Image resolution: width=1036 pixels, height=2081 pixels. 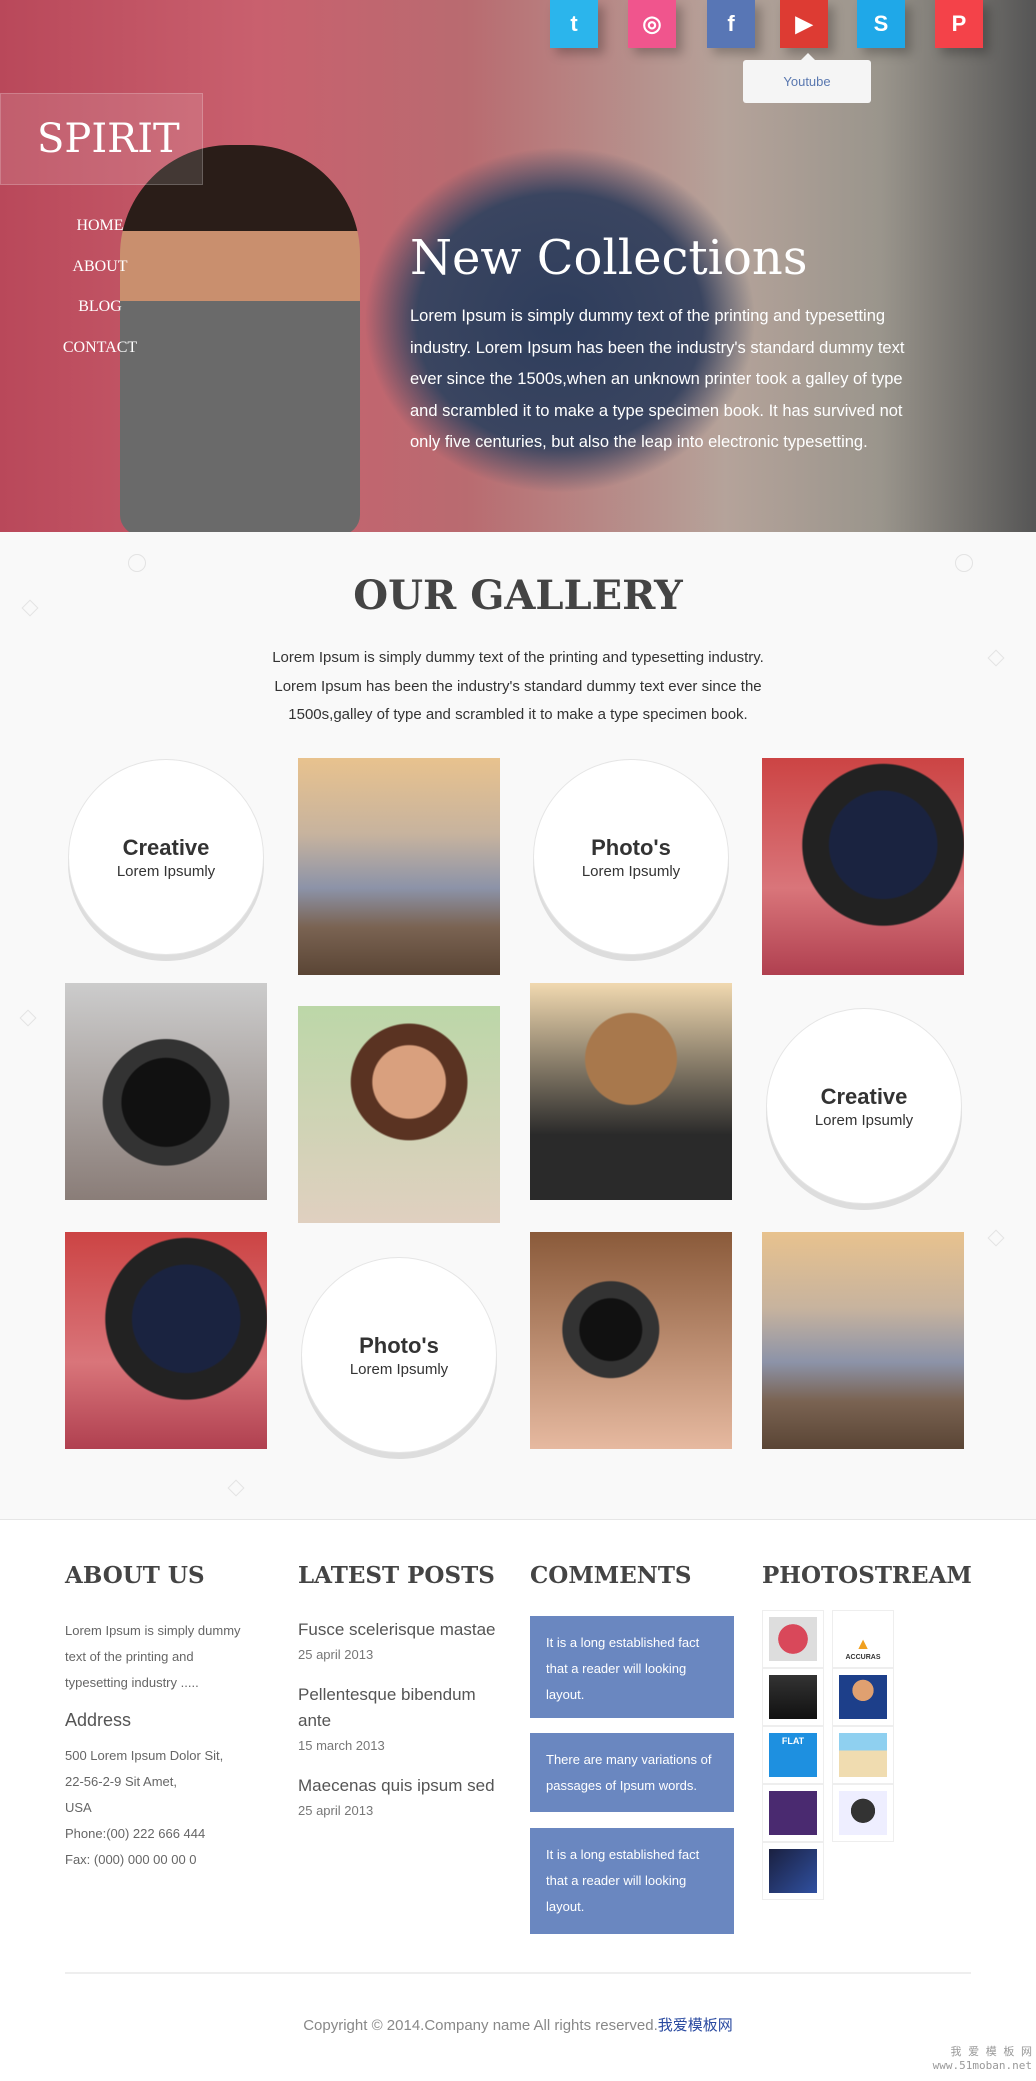 I want to click on pinterest-icon: P, so click(x=959, y=24).